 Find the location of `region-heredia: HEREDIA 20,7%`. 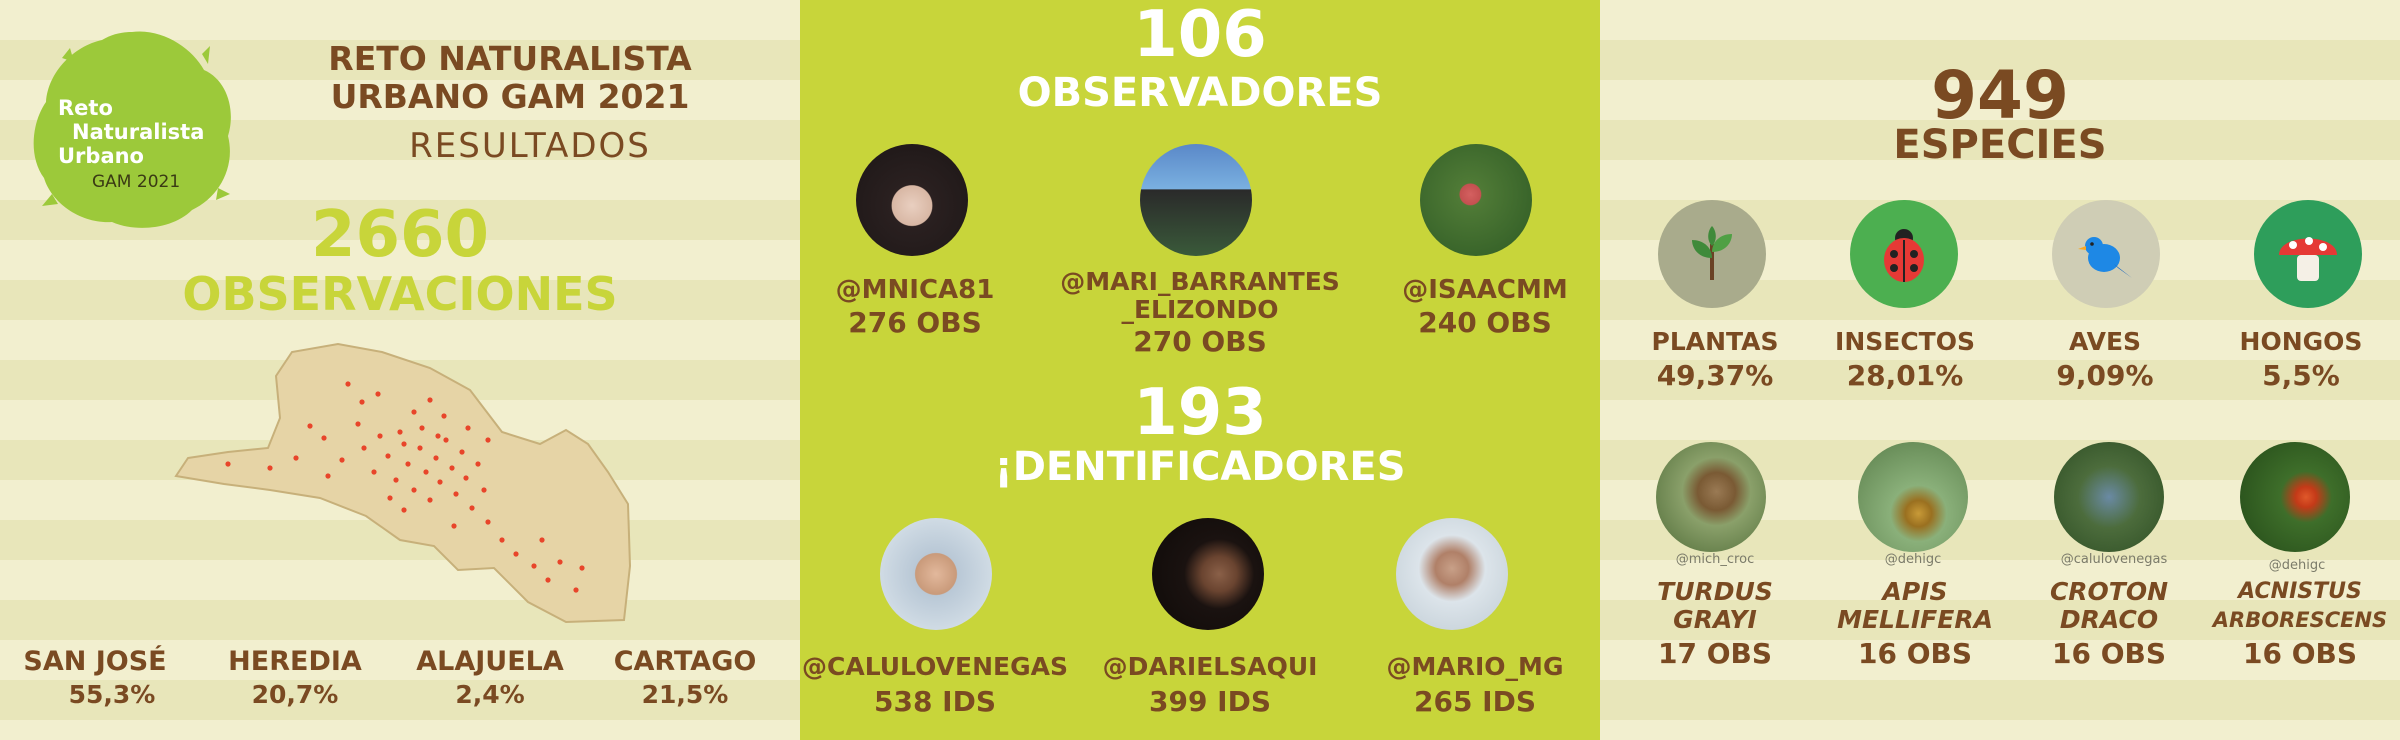

region-heredia: HEREDIA 20,7% is located at coordinates (295, 679).